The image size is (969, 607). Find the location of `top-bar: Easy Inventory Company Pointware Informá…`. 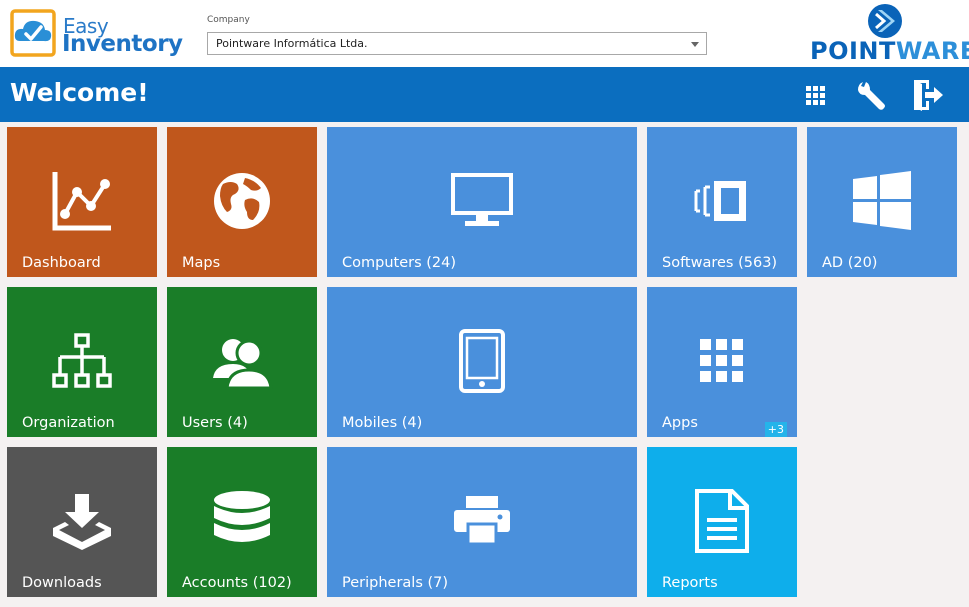

top-bar: Easy Inventory Company Pointware Informá… is located at coordinates (484, 33).